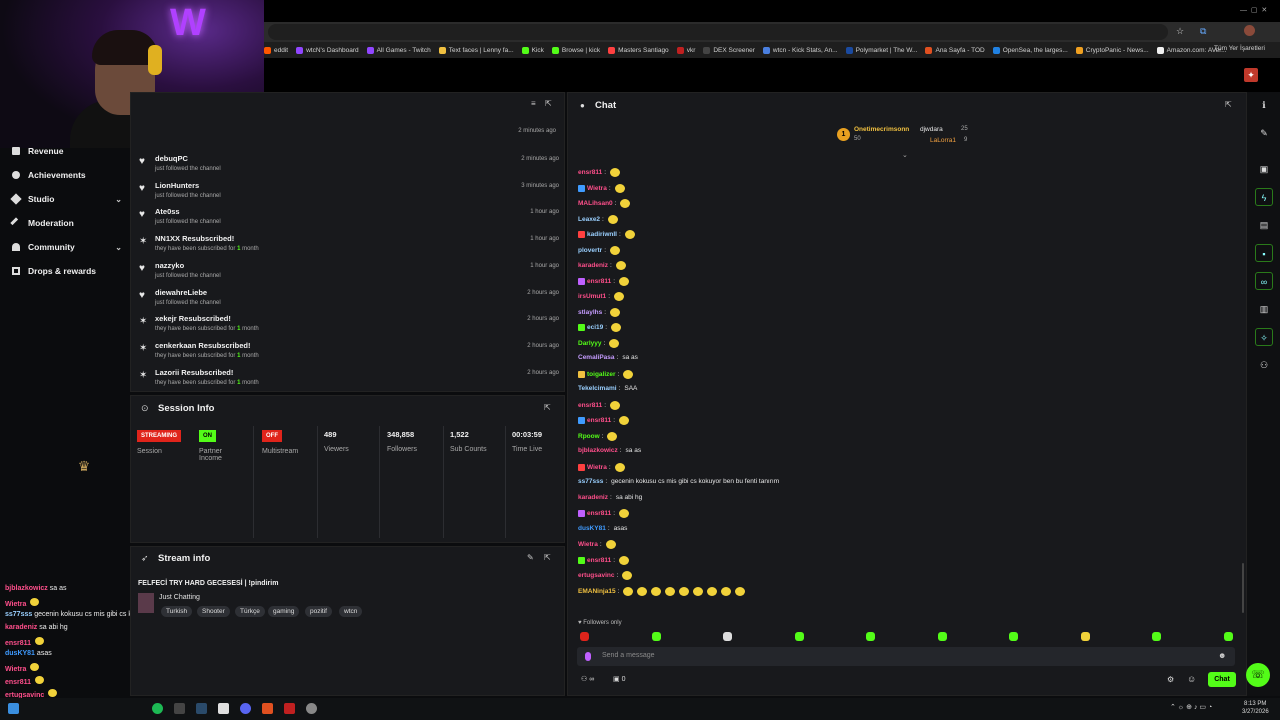  Describe the element at coordinates (1253, 10) in the screenshot. I see `window-controls: — ▢ ✕` at that location.